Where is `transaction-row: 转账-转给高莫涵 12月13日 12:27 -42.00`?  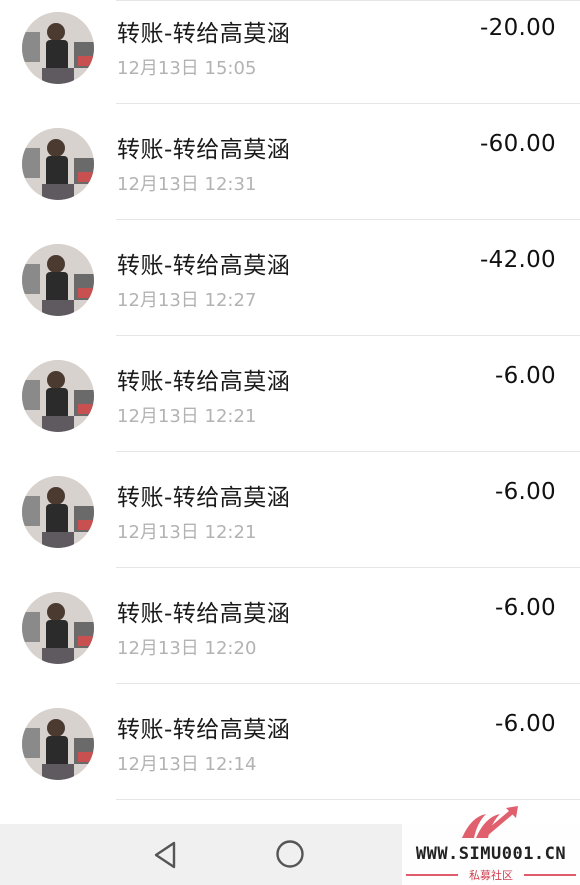 transaction-row: 转账-转给高莫涵 12月13日 12:27 -42.00 is located at coordinates (290, 278).